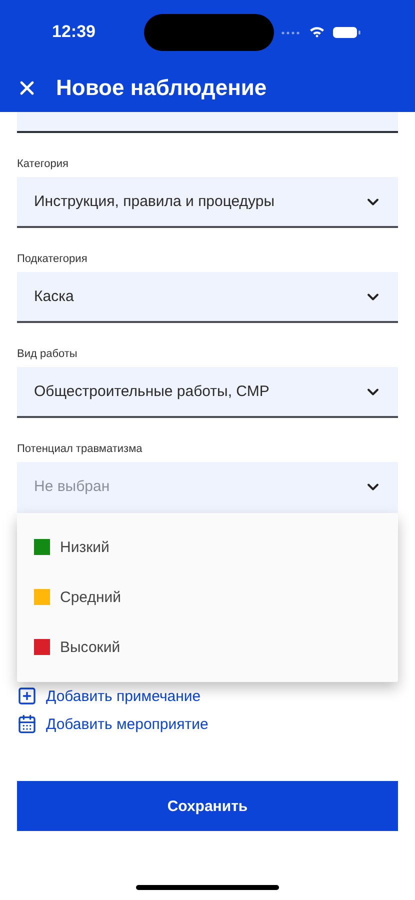  Describe the element at coordinates (109, 696) in the screenshot. I see `add-link: Добавить примечание` at that location.